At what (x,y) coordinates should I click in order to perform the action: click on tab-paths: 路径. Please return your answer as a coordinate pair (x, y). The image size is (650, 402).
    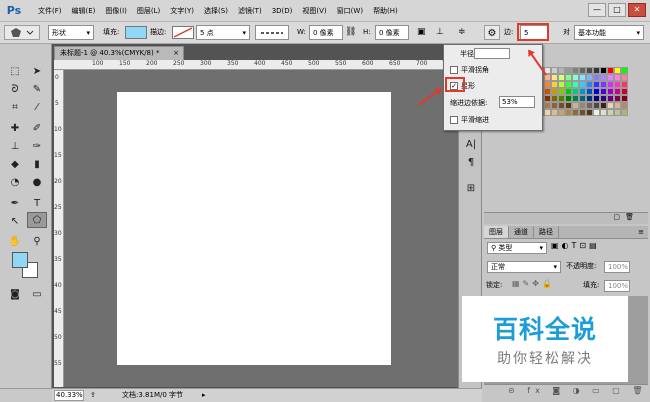
    Looking at the image, I should click on (546, 232).